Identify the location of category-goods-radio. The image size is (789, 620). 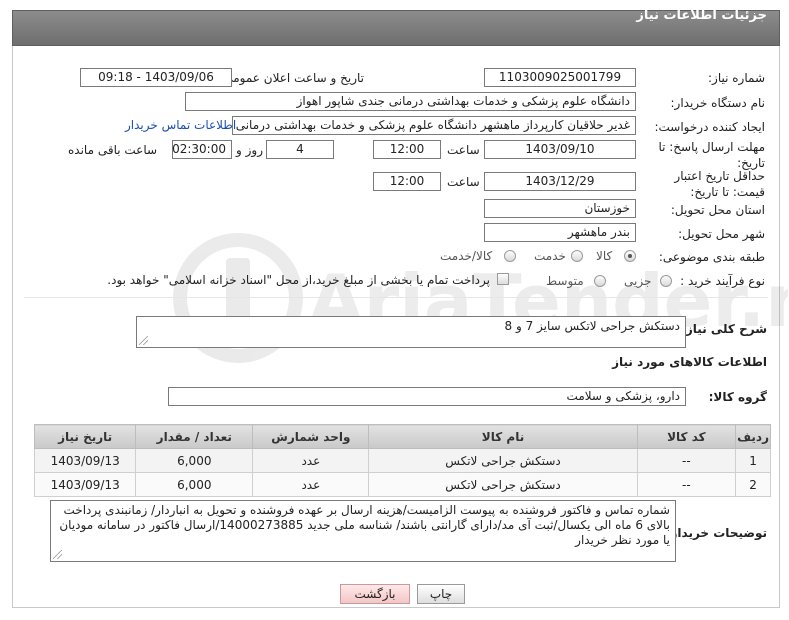
(630, 256).